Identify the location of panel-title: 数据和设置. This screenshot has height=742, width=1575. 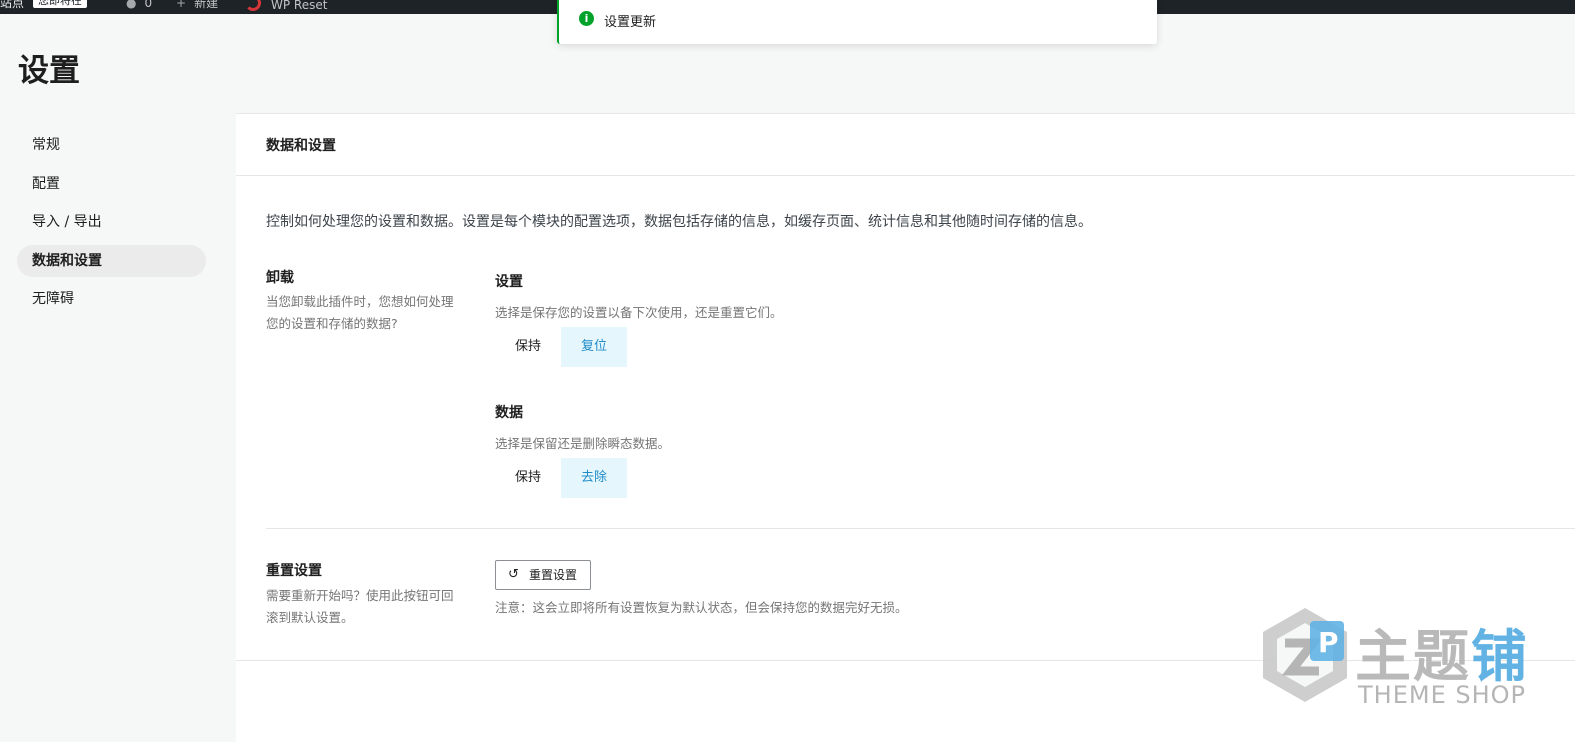
(301, 146).